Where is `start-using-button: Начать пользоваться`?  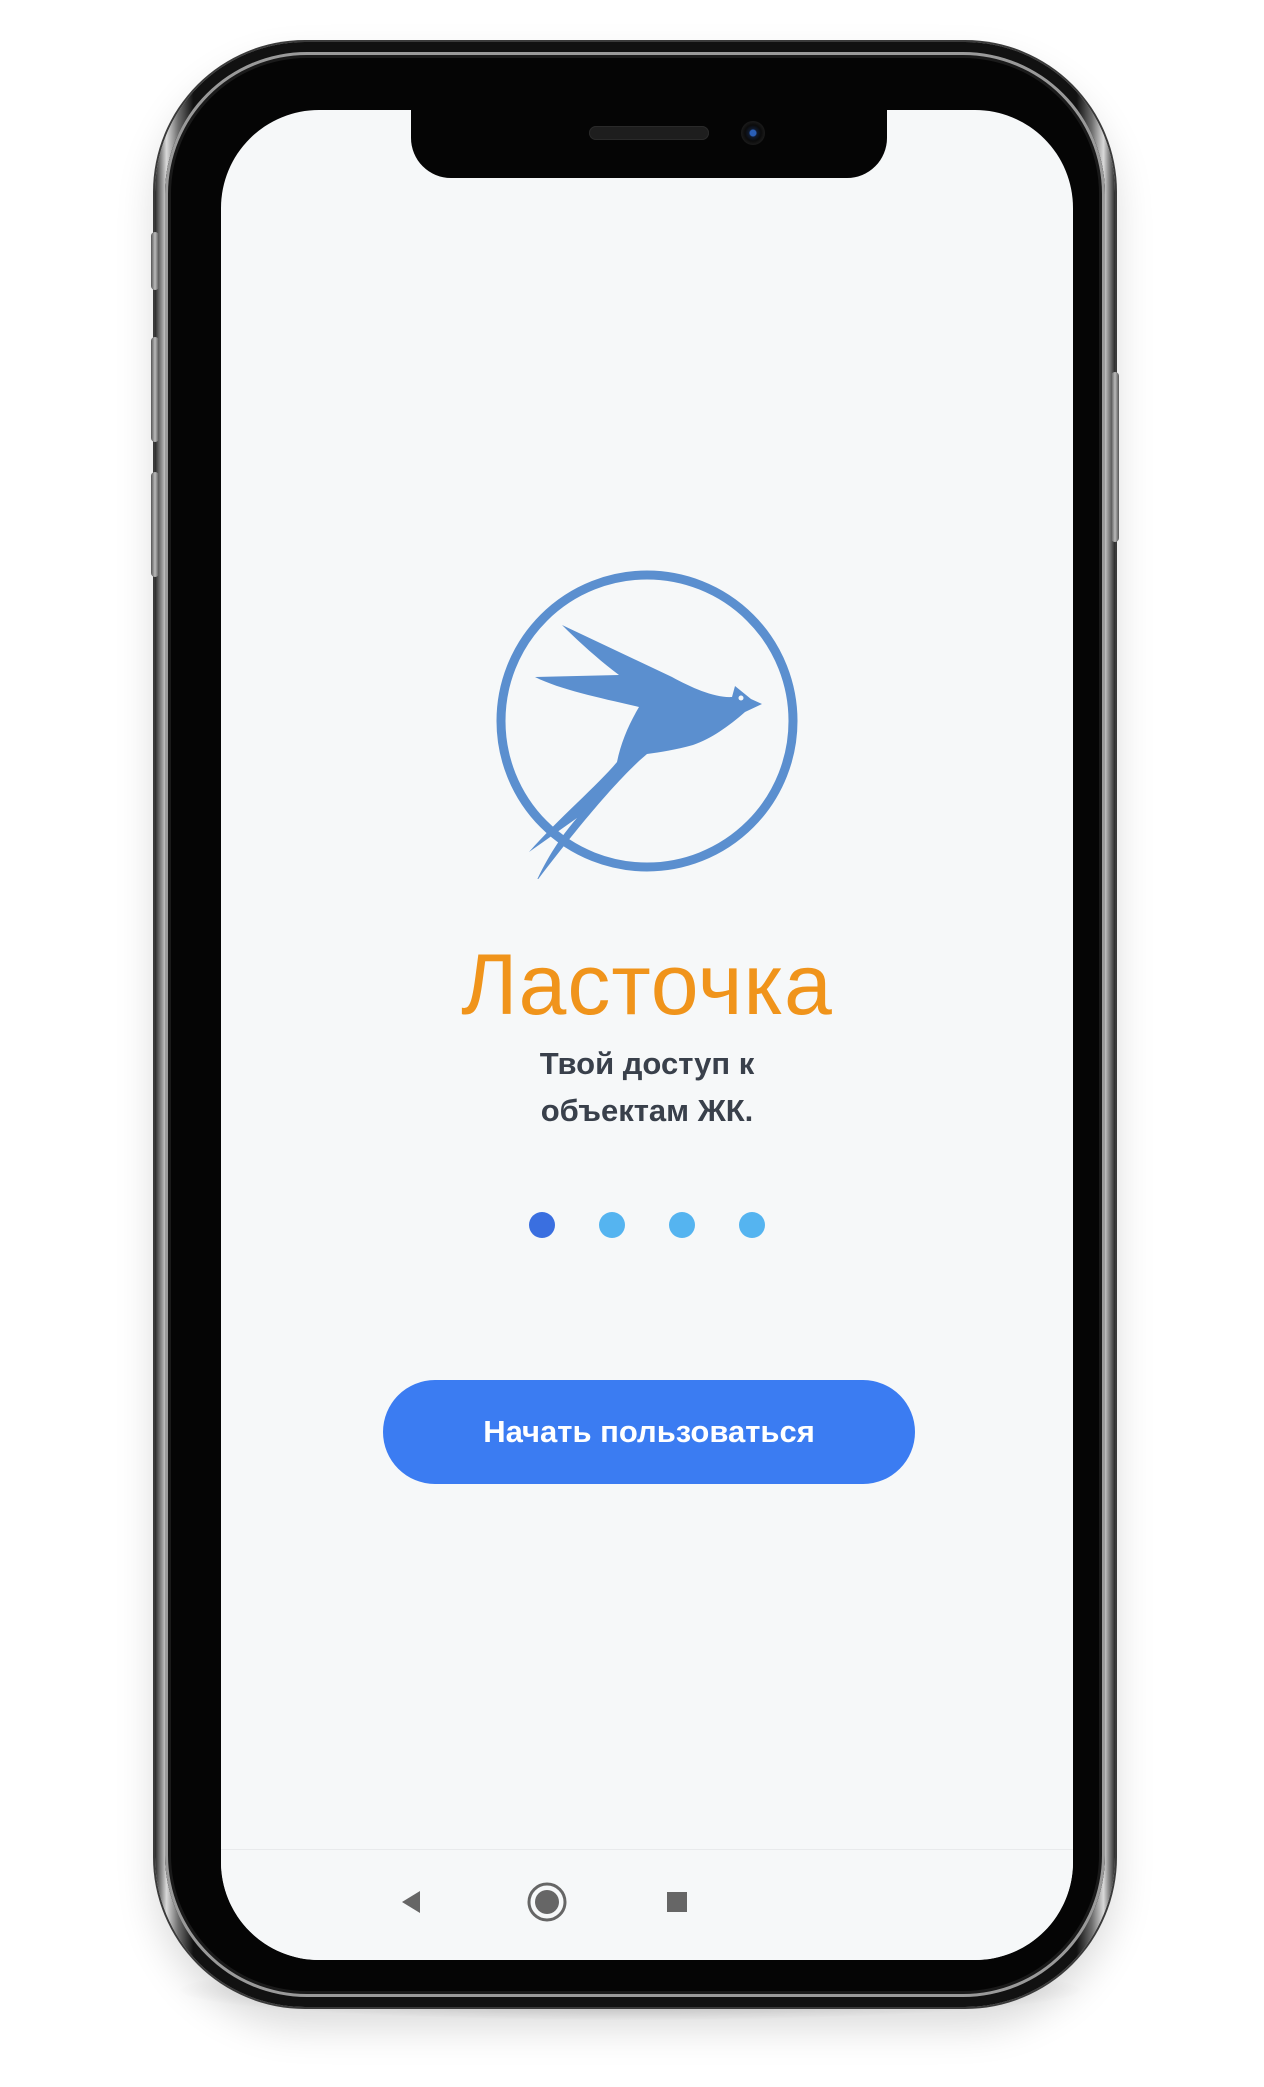 start-using-button: Начать пользоваться is located at coordinates (649, 1432).